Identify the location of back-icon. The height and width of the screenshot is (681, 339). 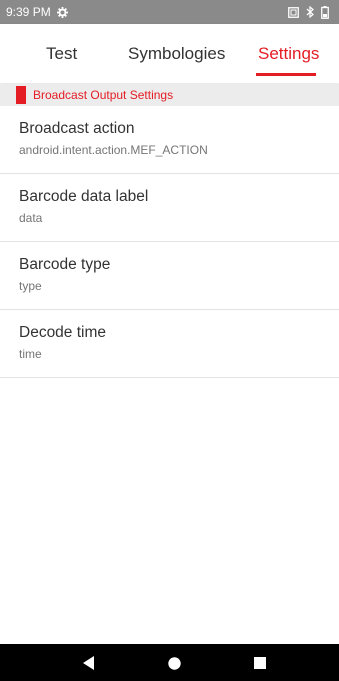
(89, 663).